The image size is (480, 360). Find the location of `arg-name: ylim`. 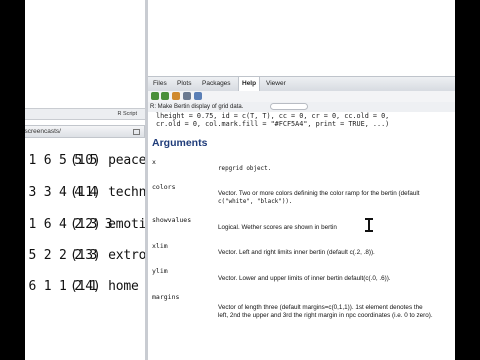

arg-name: ylim is located at coordinates (160, 271).